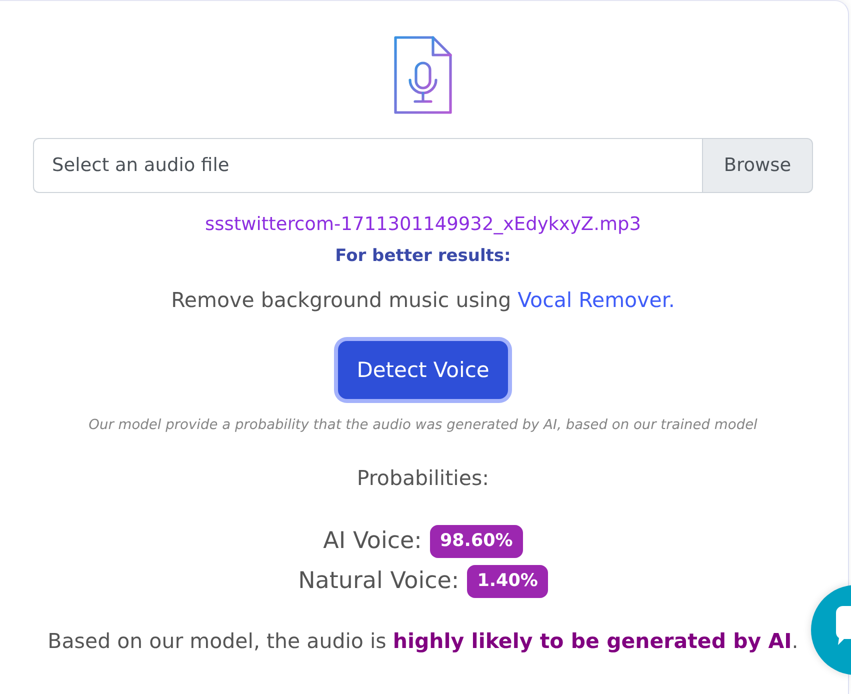 This screenshot has width=851, height=694. Describe the element at coordinates (476, 541) in the screenshot. I see `probability-badge: 98.60%` at that location.